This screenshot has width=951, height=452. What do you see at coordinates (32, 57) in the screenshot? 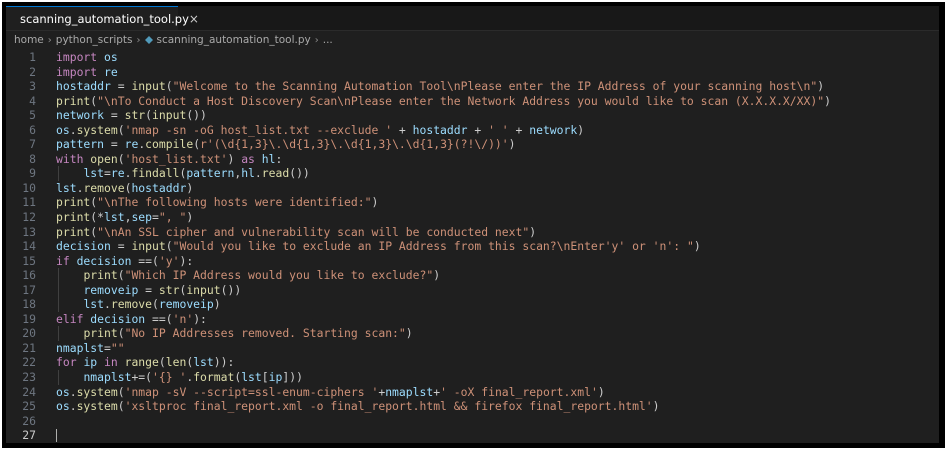
I see `line-number: 1` at bounding box center [32, 57].